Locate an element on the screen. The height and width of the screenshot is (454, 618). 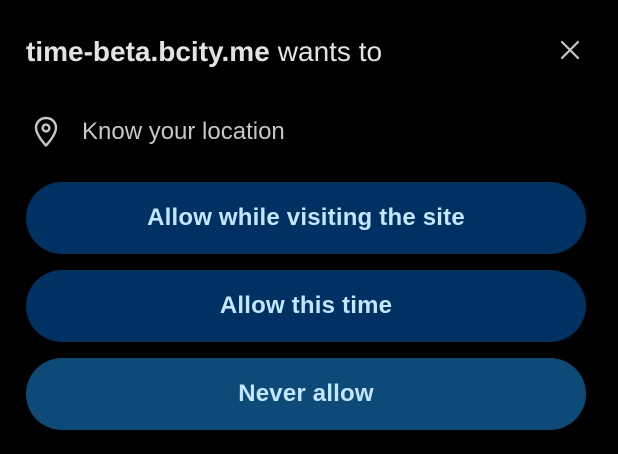
allow-while-visiting-button: Allow while visiting the site is located at coordinates (306, 218).